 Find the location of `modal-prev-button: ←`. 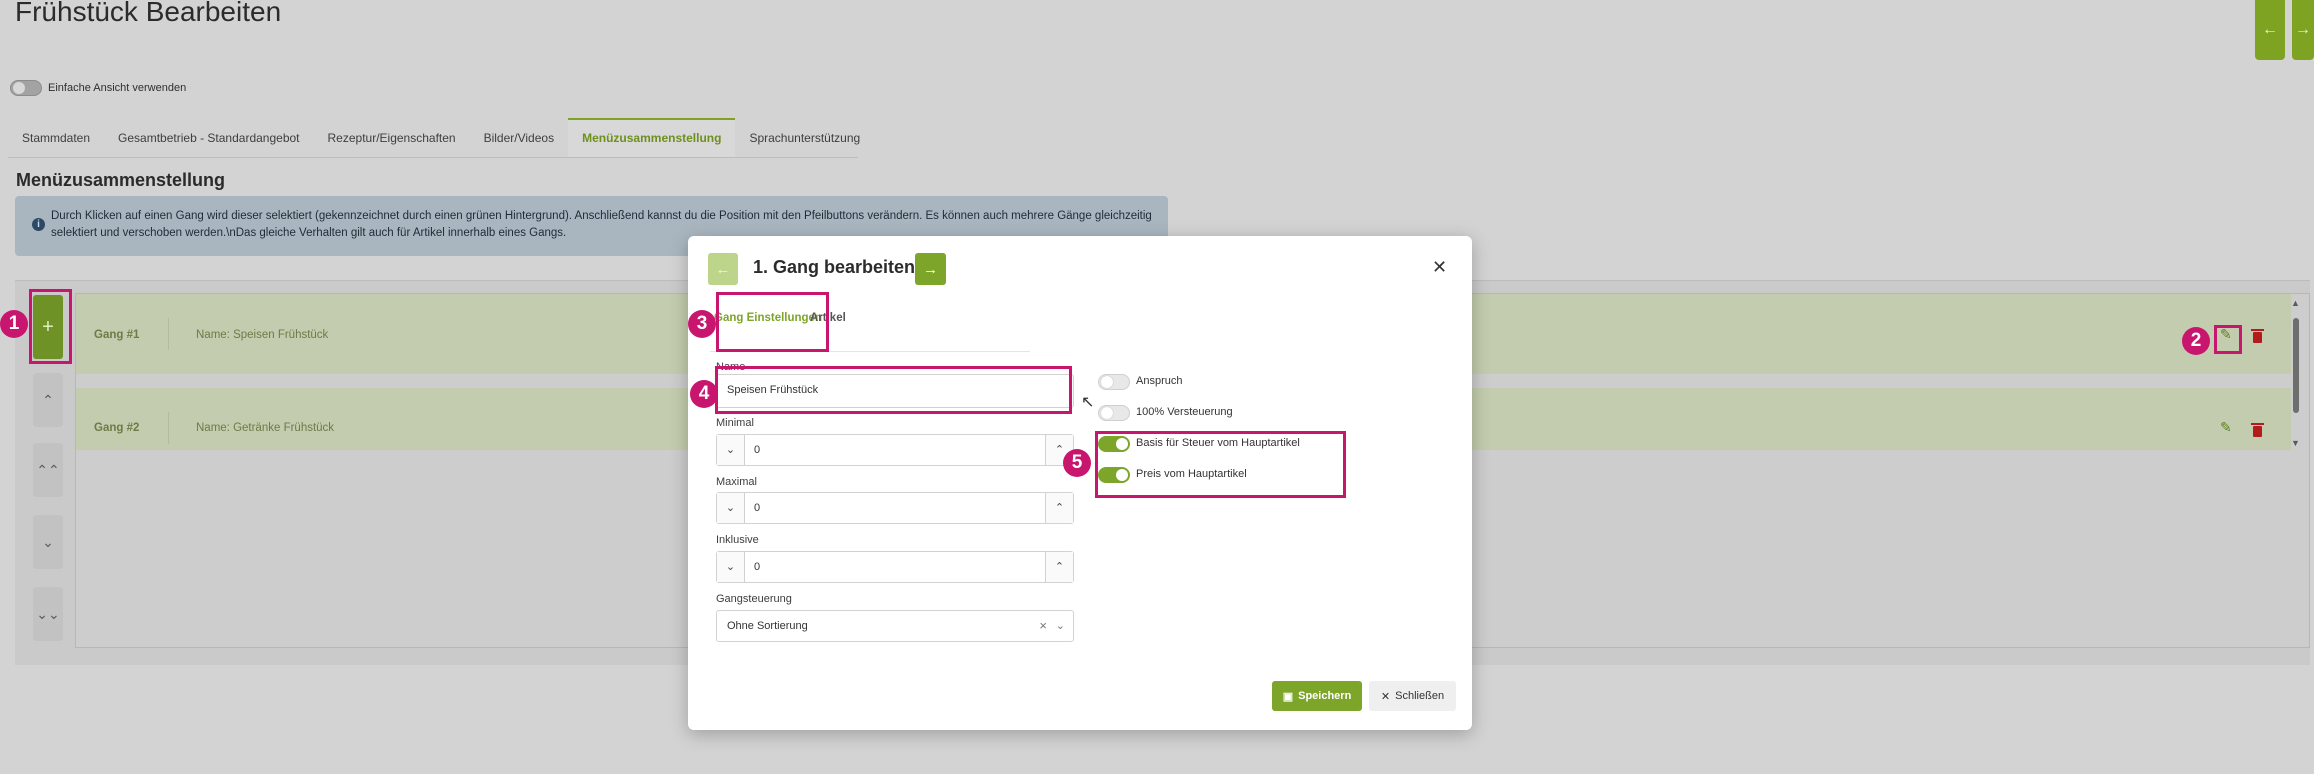

modal-prev-button: ← is located at coordinates (723, 269).